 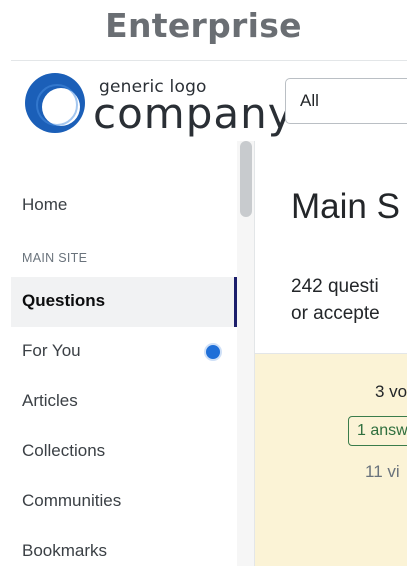 What do you see at coordinates (50, 400) in the screenshot?
I see `sidebar-item-label: Articles` at bounding box center [50, 400].